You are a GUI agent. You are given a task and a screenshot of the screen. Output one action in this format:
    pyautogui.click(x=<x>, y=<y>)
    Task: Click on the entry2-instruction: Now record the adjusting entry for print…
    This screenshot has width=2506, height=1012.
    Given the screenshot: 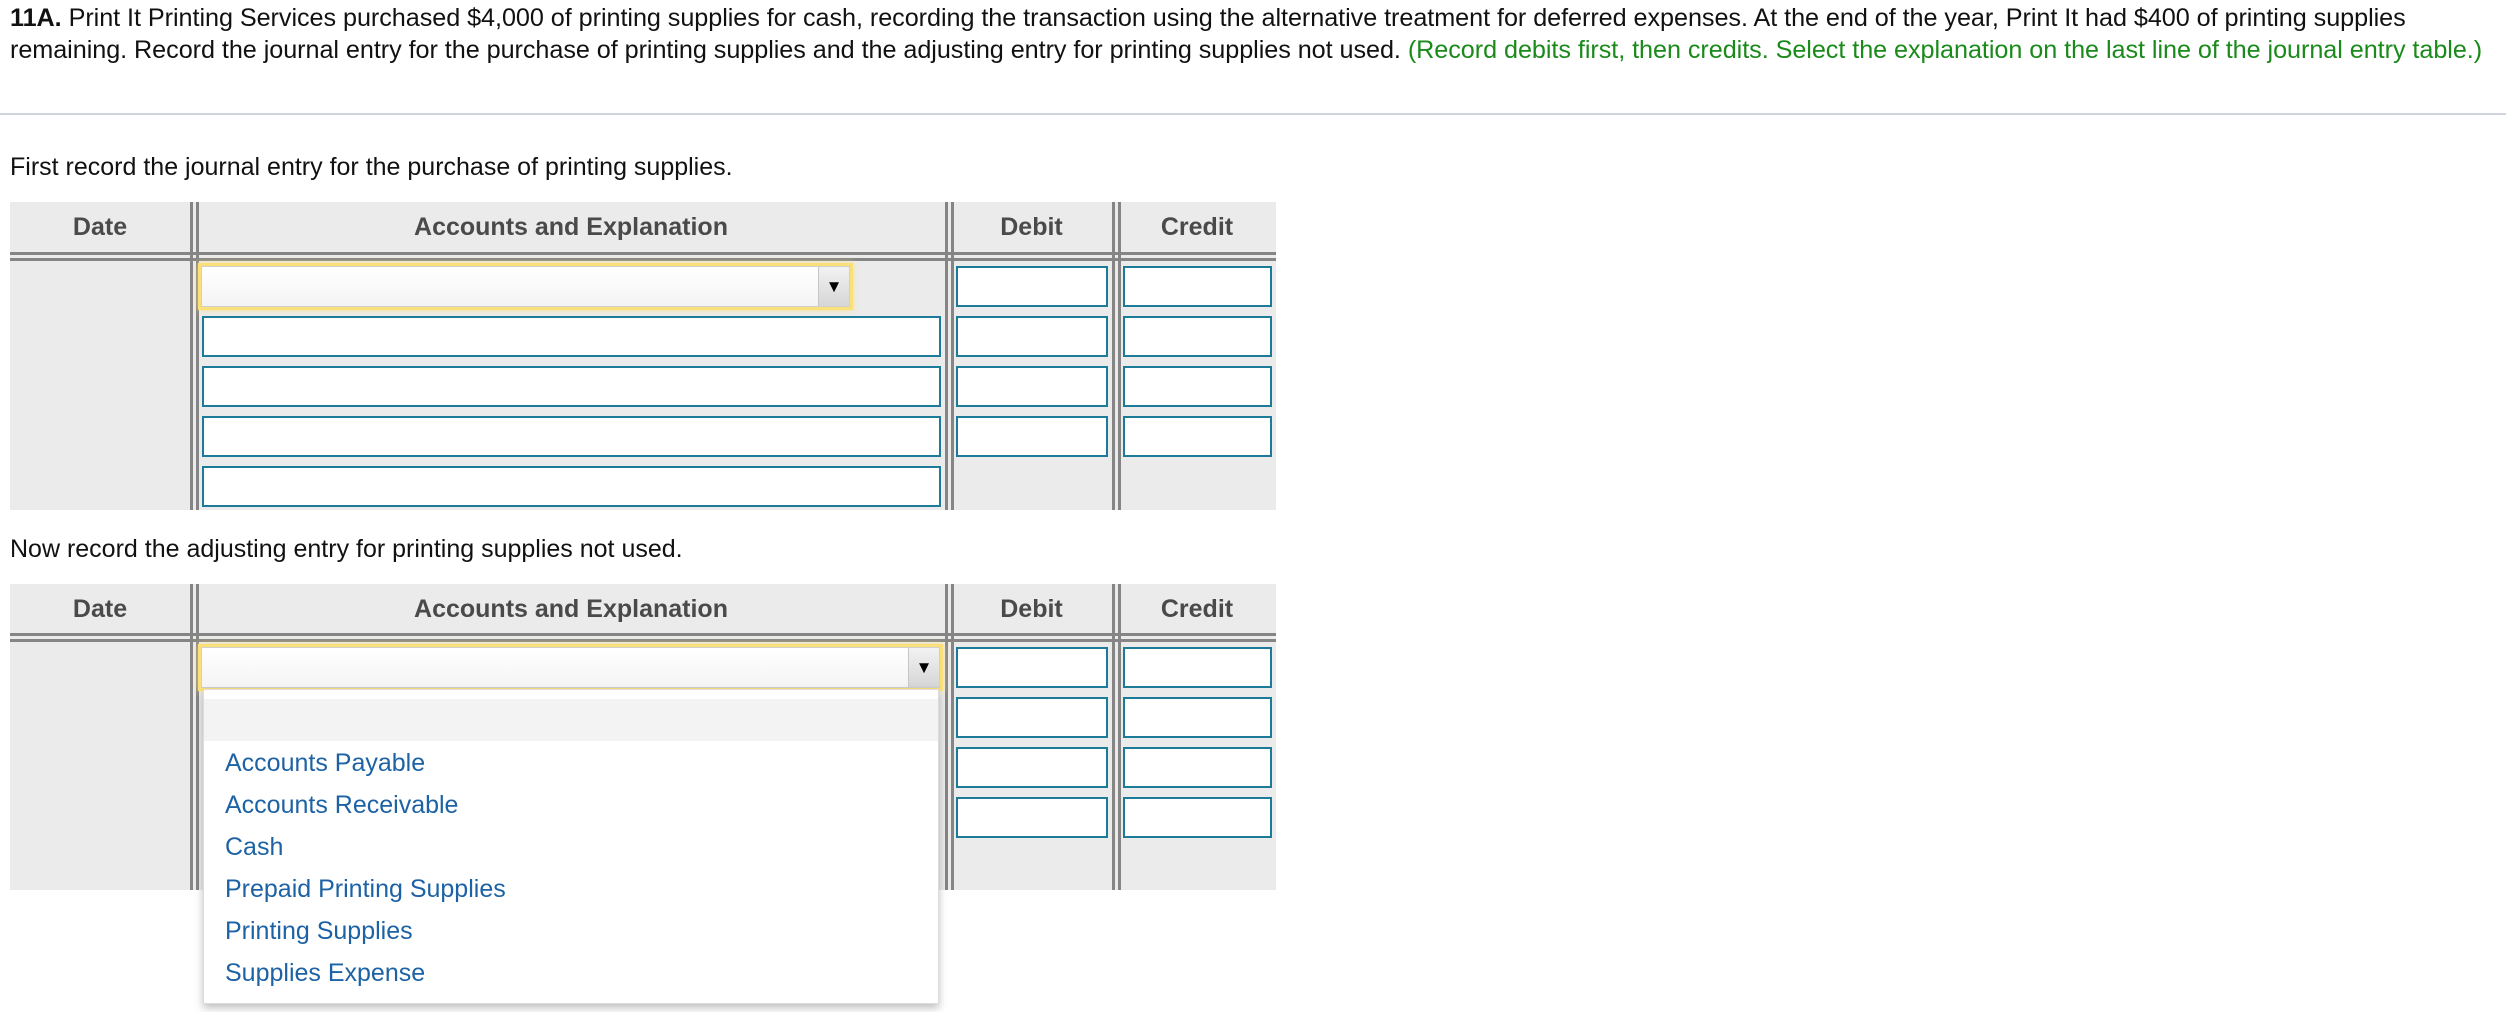 What is the action you would take?
    pyautogui.click(x=346, y=549)
    